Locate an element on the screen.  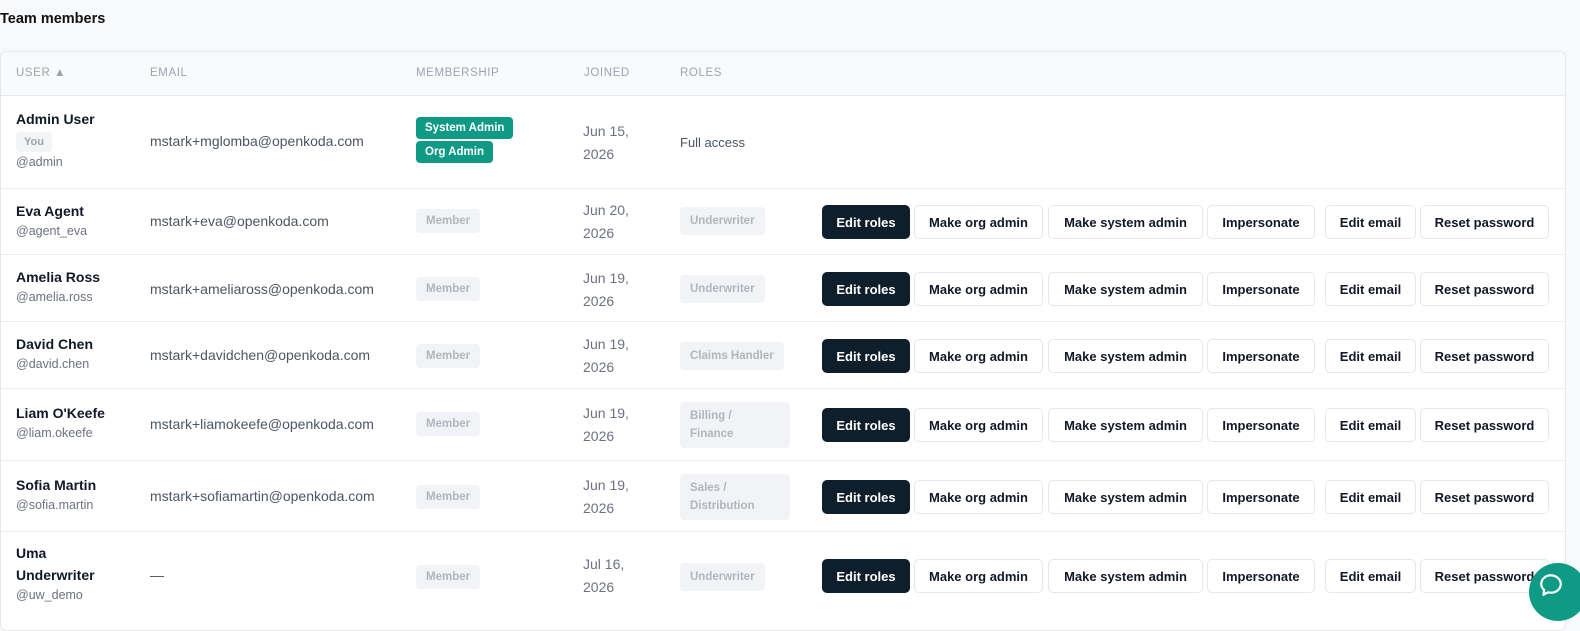
joined-date-day: Jun 15, is located at coordinates (606, 131).